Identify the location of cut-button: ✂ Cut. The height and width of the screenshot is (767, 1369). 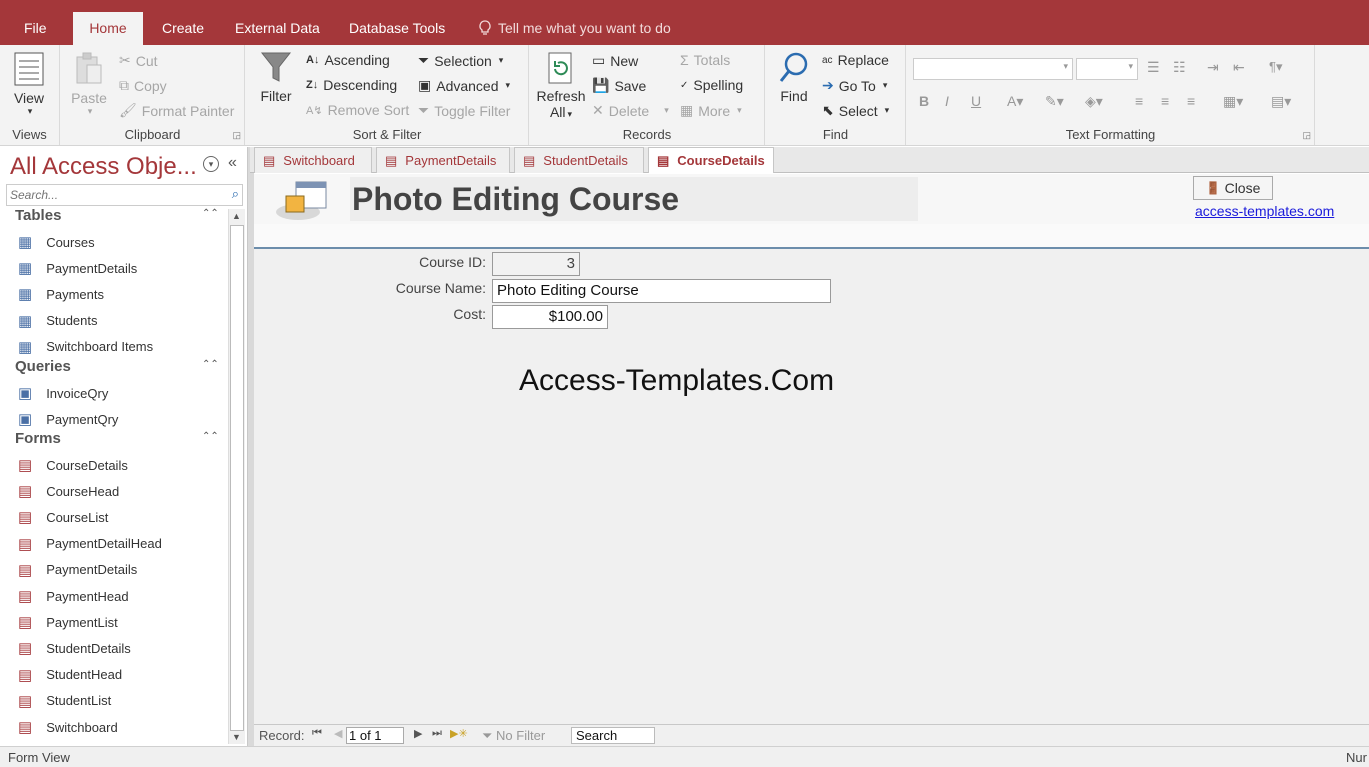
(138, 60).